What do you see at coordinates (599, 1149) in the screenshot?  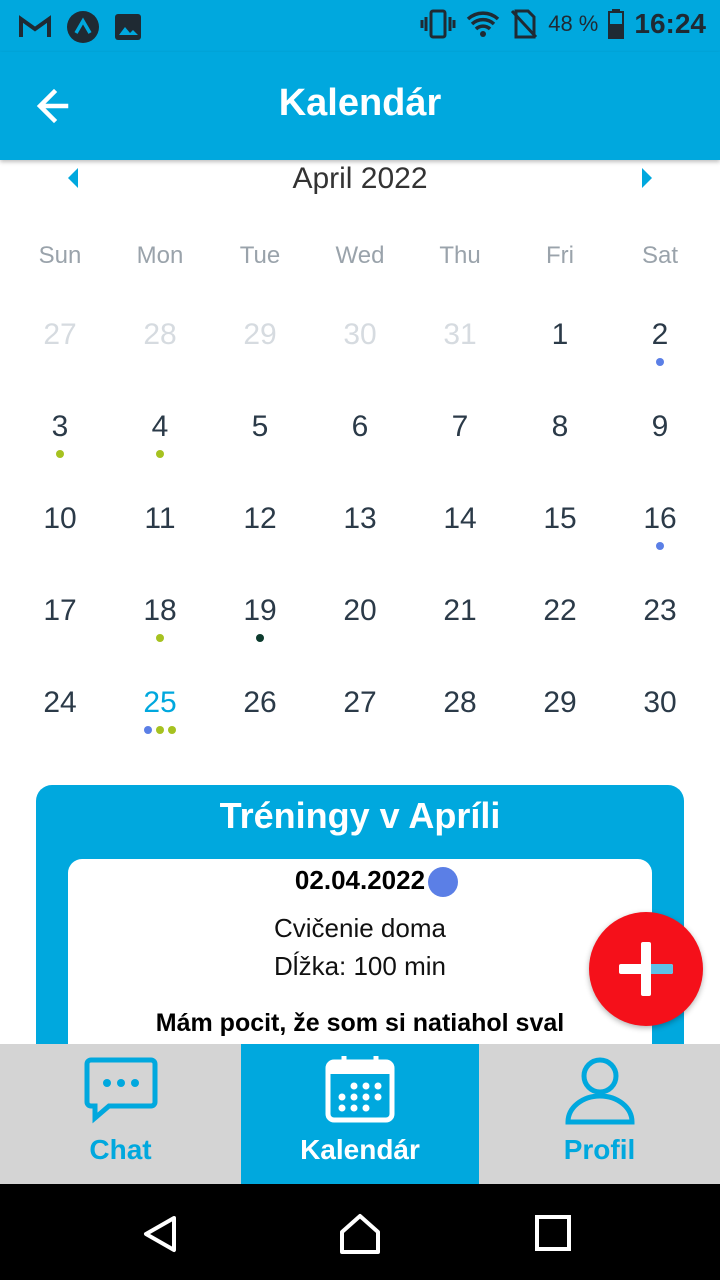 I see `nav-profile-label: Profil` at bounding box center [599, 1149].